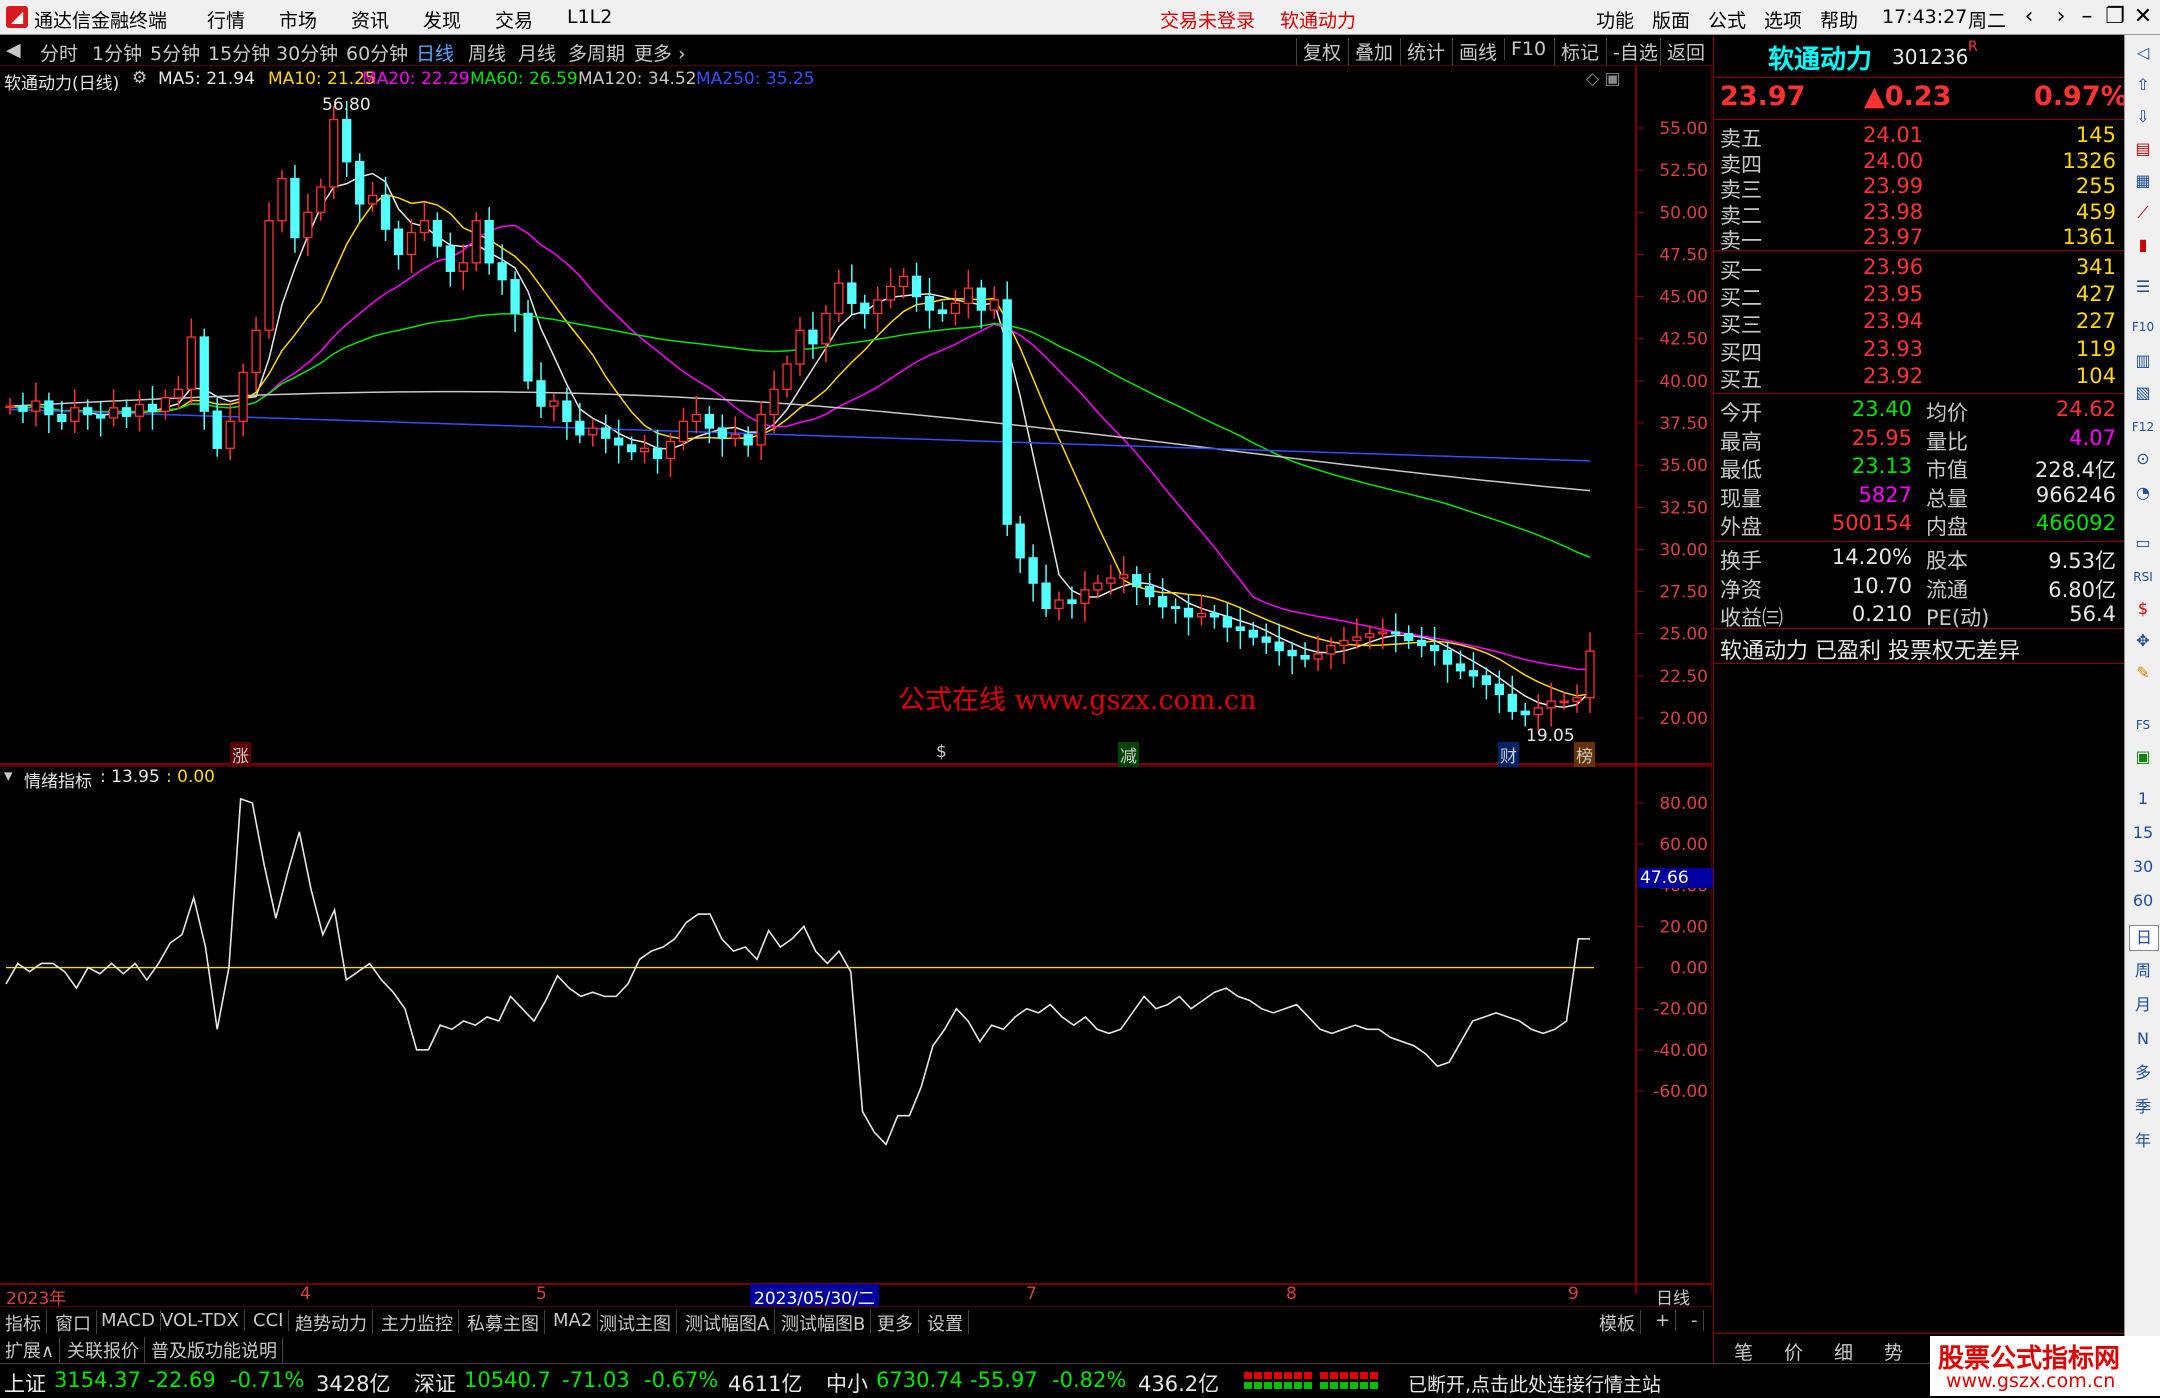 This screenshot has width=2160, height=1398. I want to click on side-period-month: 月, so click(2143, 1005).